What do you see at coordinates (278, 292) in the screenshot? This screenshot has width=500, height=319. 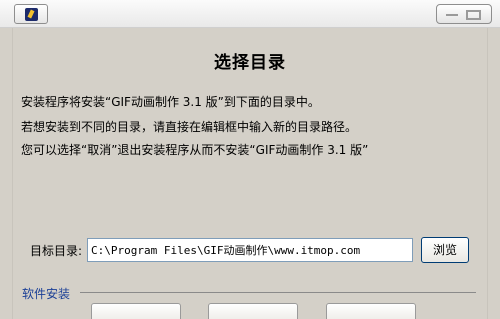 I see `group-divider` at bounding box center [278, 292].